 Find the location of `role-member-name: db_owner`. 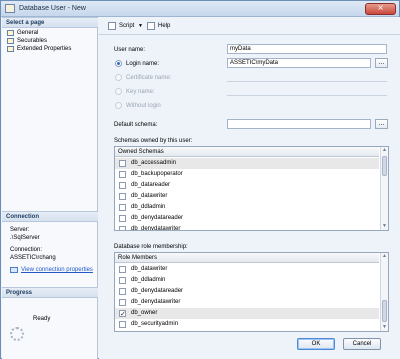

role-member-name: db_owner is located at coordinates (144, 313).